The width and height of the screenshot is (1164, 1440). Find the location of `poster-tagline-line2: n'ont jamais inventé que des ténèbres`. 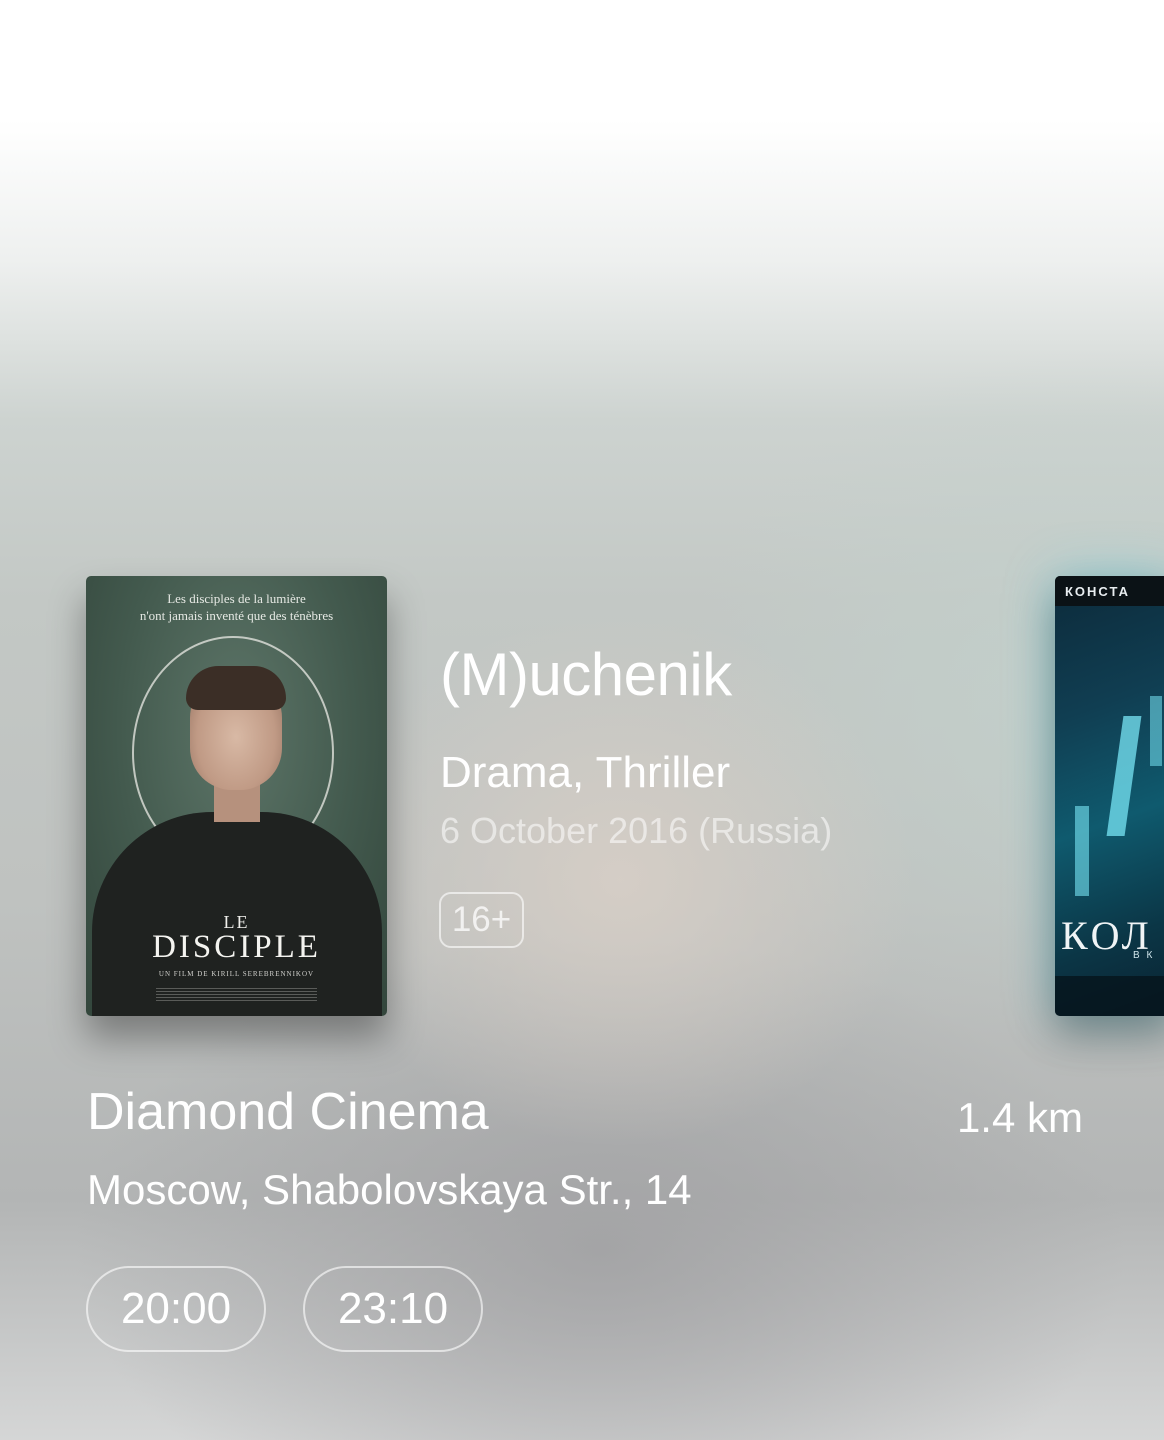

poster-tagline-line2: n'ont jamais inventé que des ténèbres is located at coordinates (236, 615).